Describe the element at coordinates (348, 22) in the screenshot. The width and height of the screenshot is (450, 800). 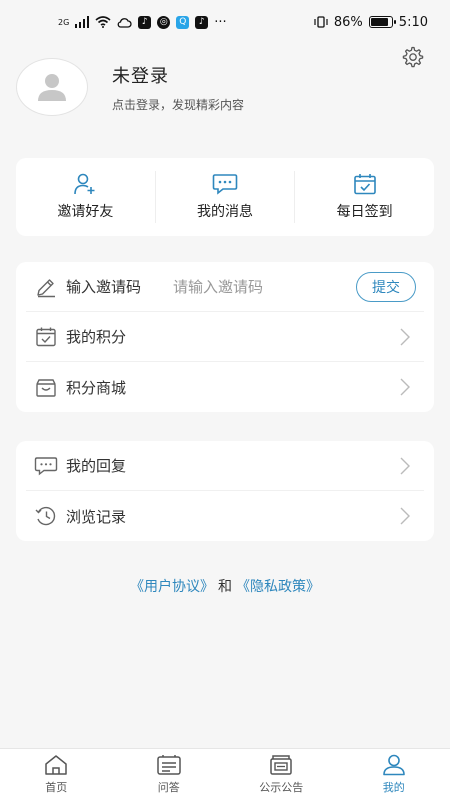
I see `battery-percent: 86%` at that location.